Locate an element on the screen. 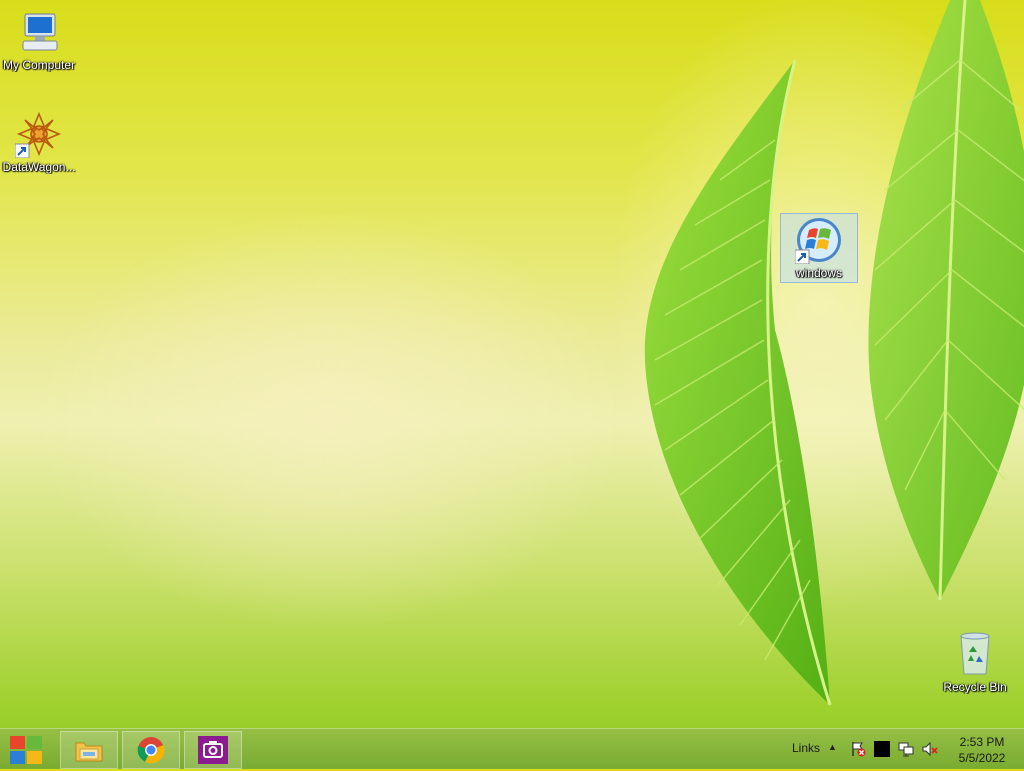  start-button is located at coordinates (26, 750).